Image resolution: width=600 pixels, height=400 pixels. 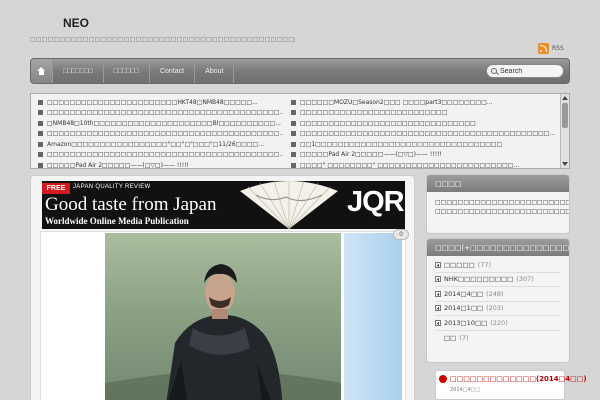 I want to click on comment-count-badge: 0, so click(x=401, y=234).